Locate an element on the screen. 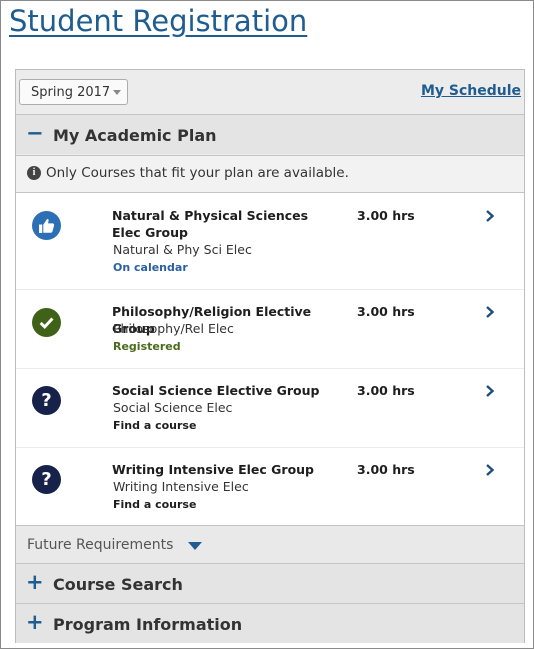 This screenshot has width=534, height=649. check-icon is located at coordinates (46, 322).